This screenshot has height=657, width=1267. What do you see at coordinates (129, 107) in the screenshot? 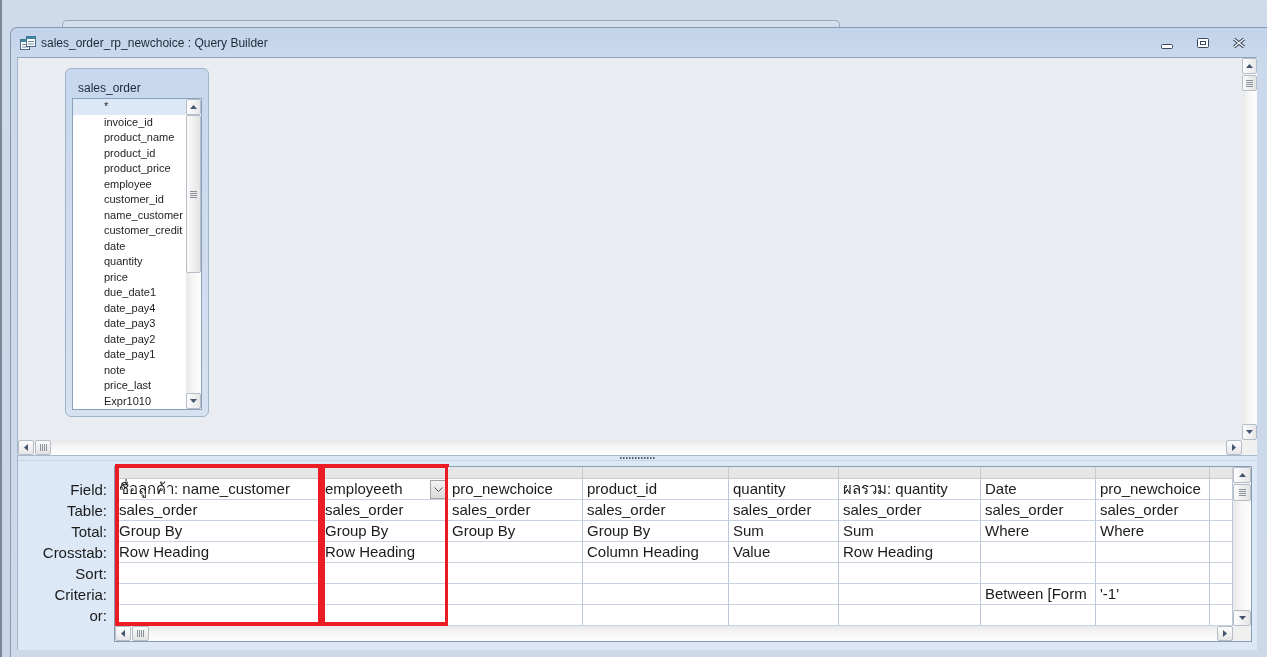
I see `field-list-item: *` at bounding box center [129, 107].